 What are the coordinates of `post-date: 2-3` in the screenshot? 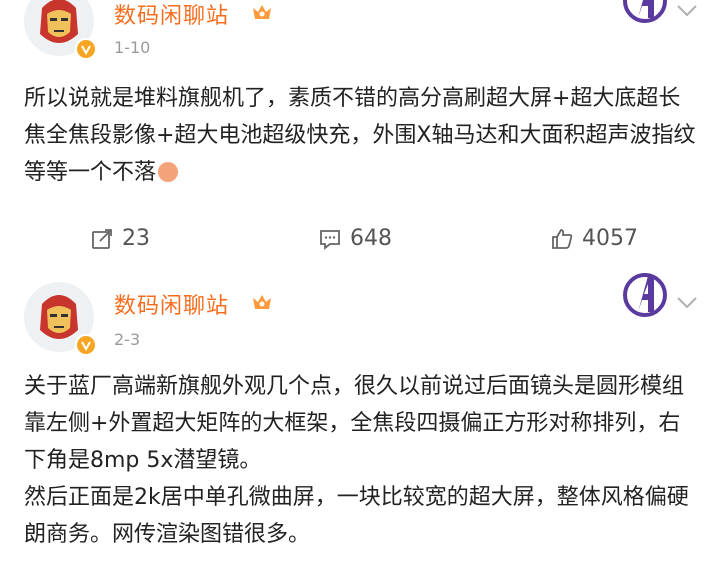 It's located at (127, 339).